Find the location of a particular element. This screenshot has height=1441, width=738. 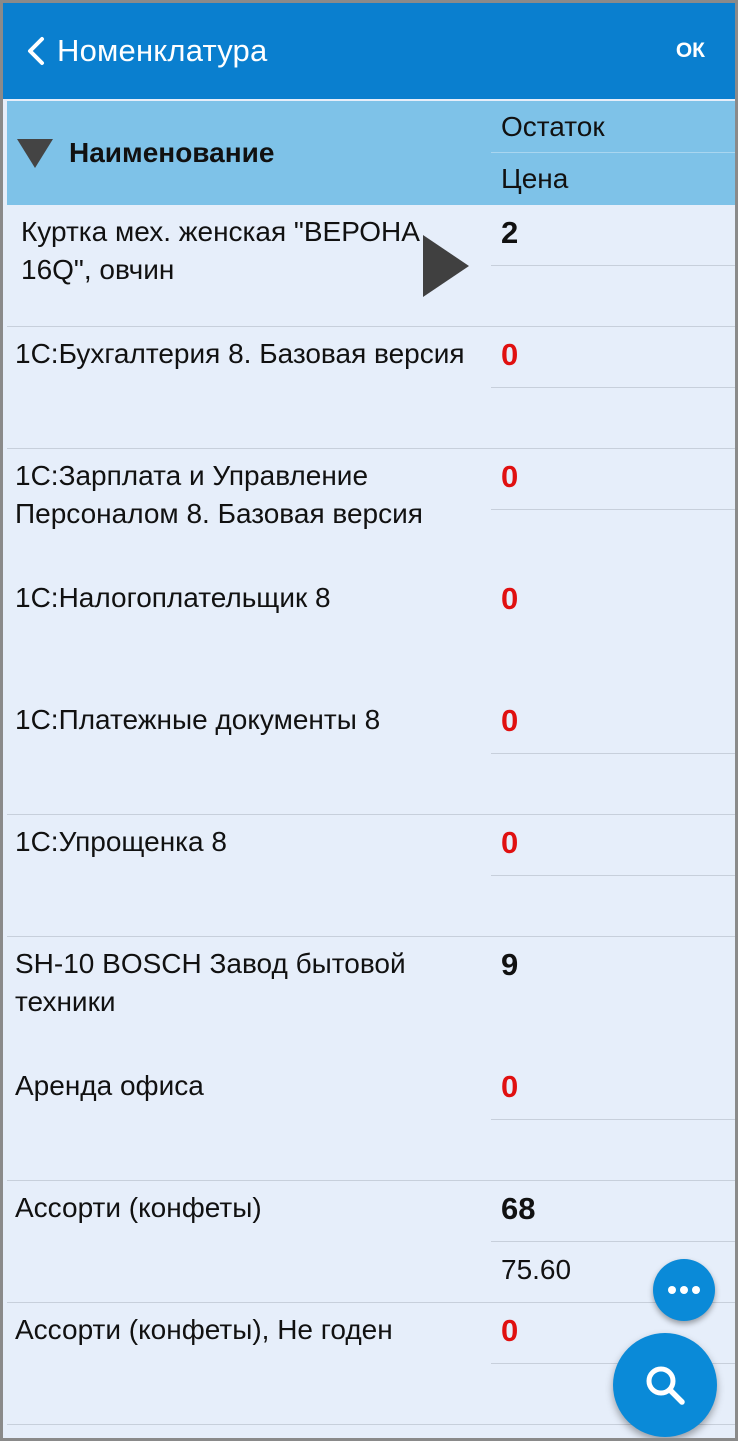

table-row: Аренда офиса 0 is located at coordinates (371, 1120).